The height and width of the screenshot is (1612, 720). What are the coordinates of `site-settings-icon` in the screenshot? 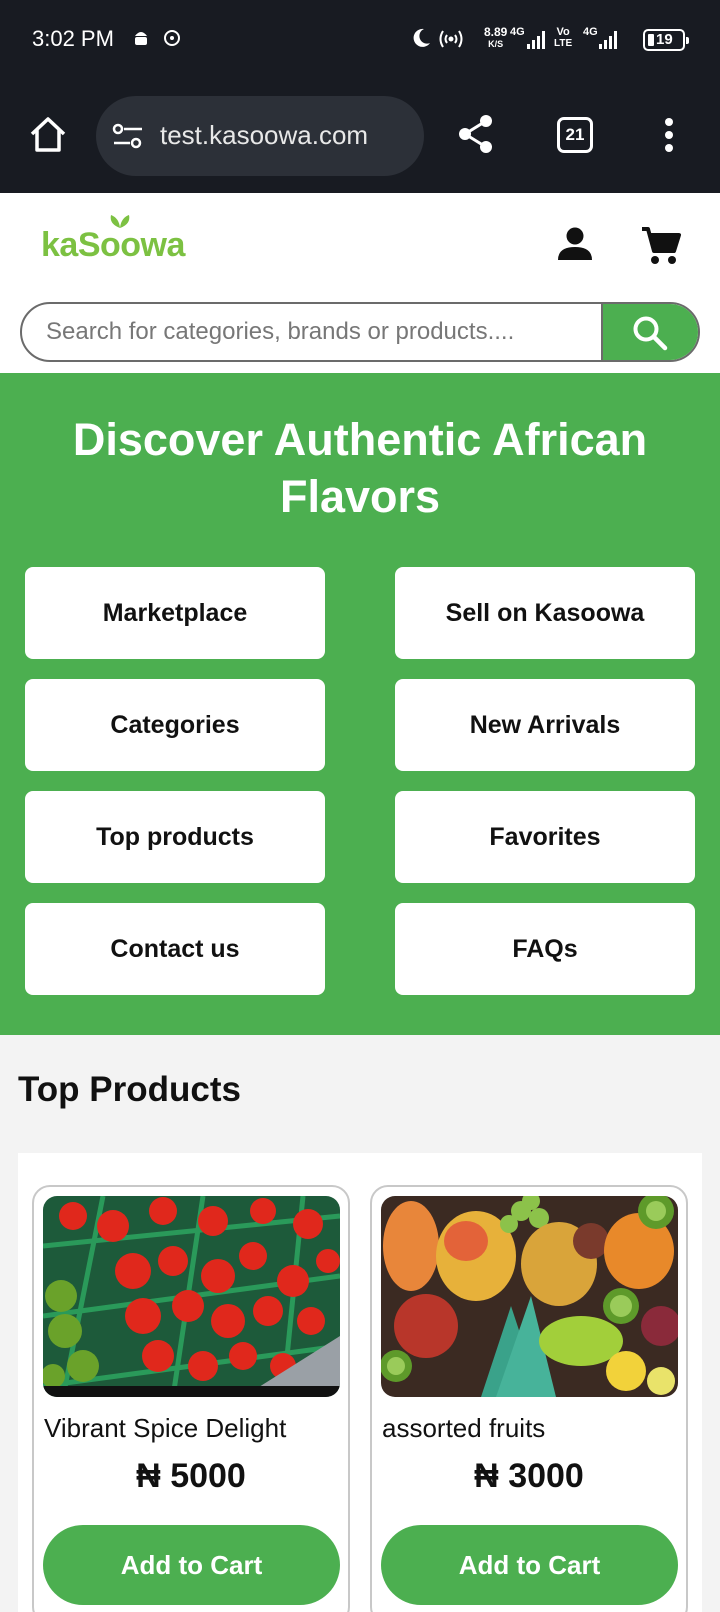 It's located at (128, 136).